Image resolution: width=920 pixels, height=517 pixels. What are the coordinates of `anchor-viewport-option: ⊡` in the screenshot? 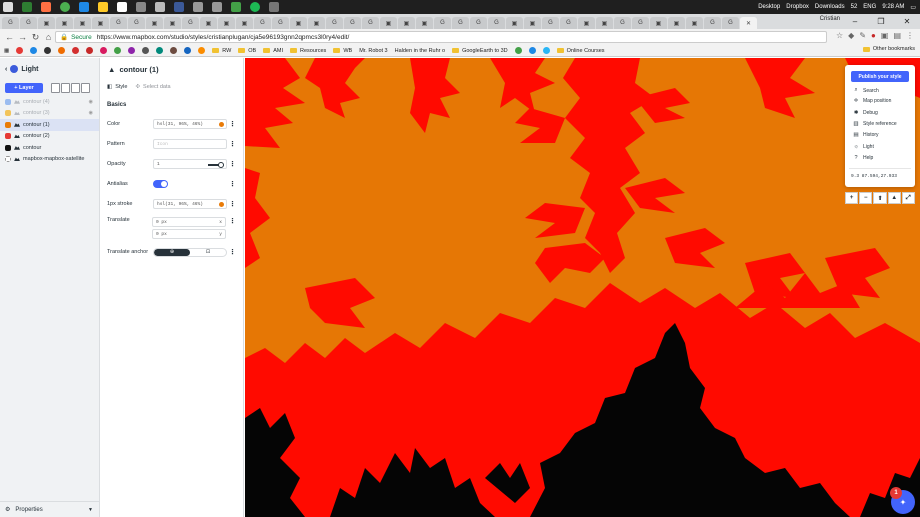 It's located at (208, 252).